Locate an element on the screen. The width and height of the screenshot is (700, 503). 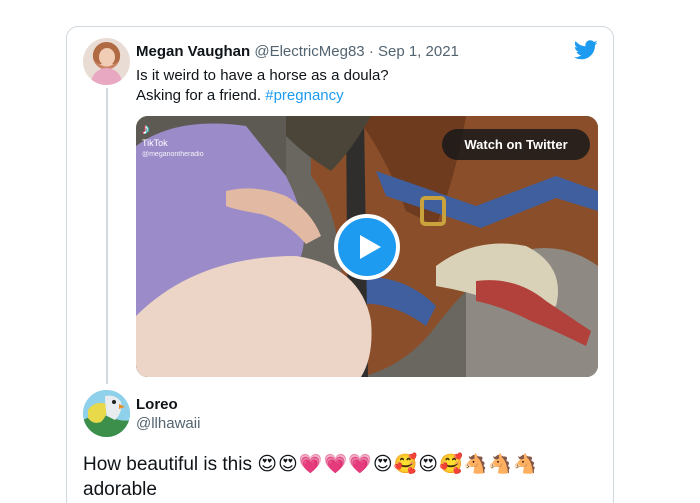
tweet-text-line2: Asking for a friend. #pregnancy is located at coordinates (262, 96).